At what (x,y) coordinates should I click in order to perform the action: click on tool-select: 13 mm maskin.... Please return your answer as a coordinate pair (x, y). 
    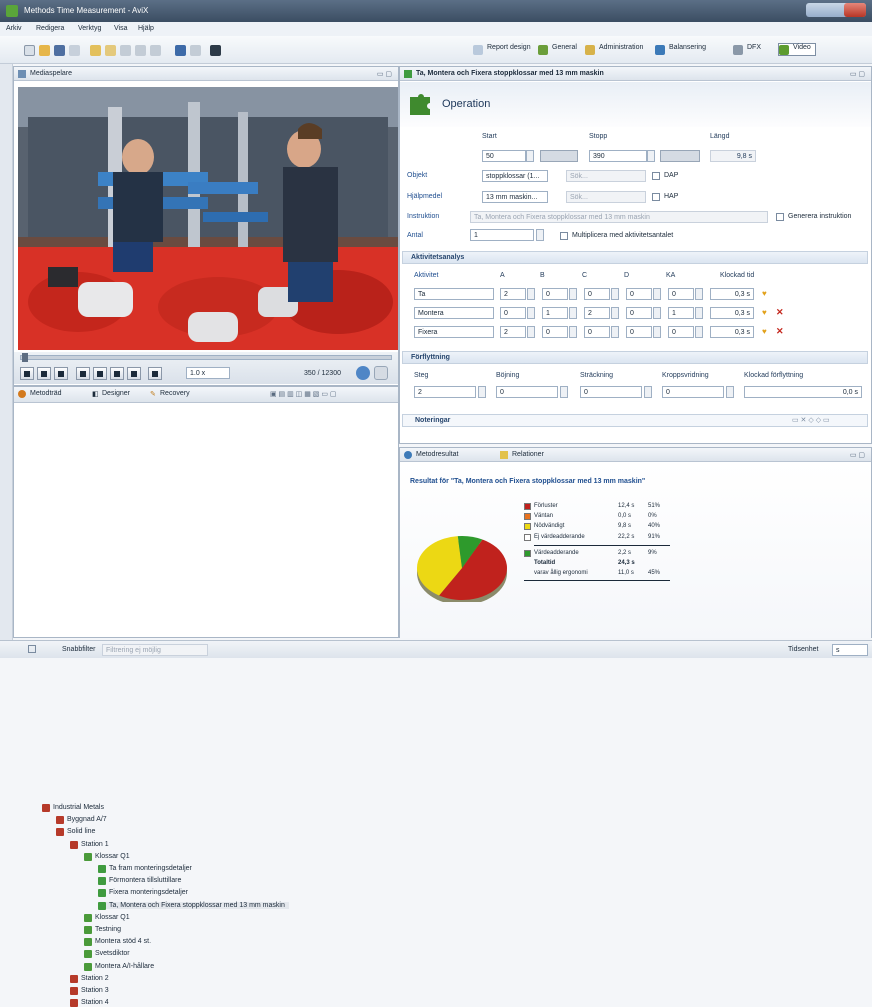
    Looking at the image, I should click on (515, 197).